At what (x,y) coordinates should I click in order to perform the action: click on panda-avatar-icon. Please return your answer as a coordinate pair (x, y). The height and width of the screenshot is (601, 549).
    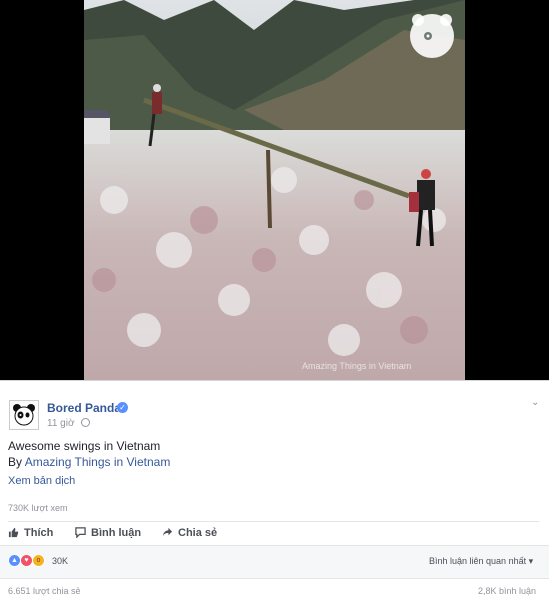
    Looking at the image, I should click on (24, 415).